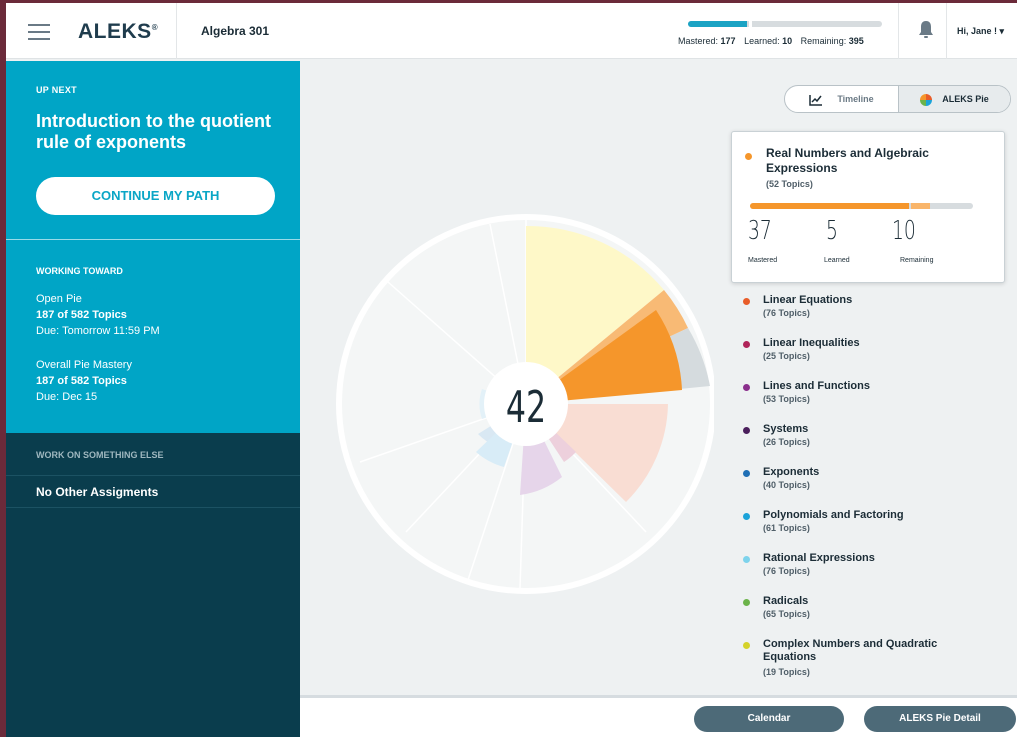 This screenshot has height=737, width=1017. I want to click on legend-category-name: Exponents, so click(791, 472).